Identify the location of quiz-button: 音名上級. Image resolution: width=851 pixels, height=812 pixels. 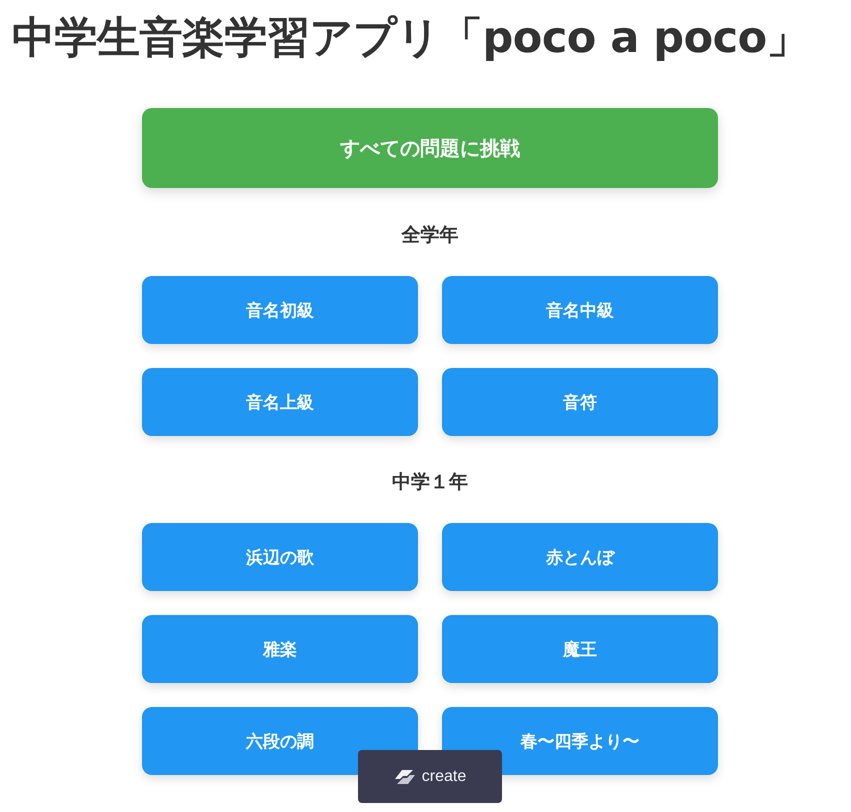
(280, 402).